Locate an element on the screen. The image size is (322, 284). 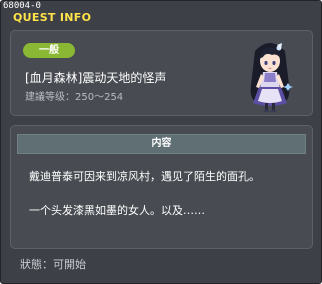
quest-status: 狀態：可開始 is located at coordinates (53, 264).